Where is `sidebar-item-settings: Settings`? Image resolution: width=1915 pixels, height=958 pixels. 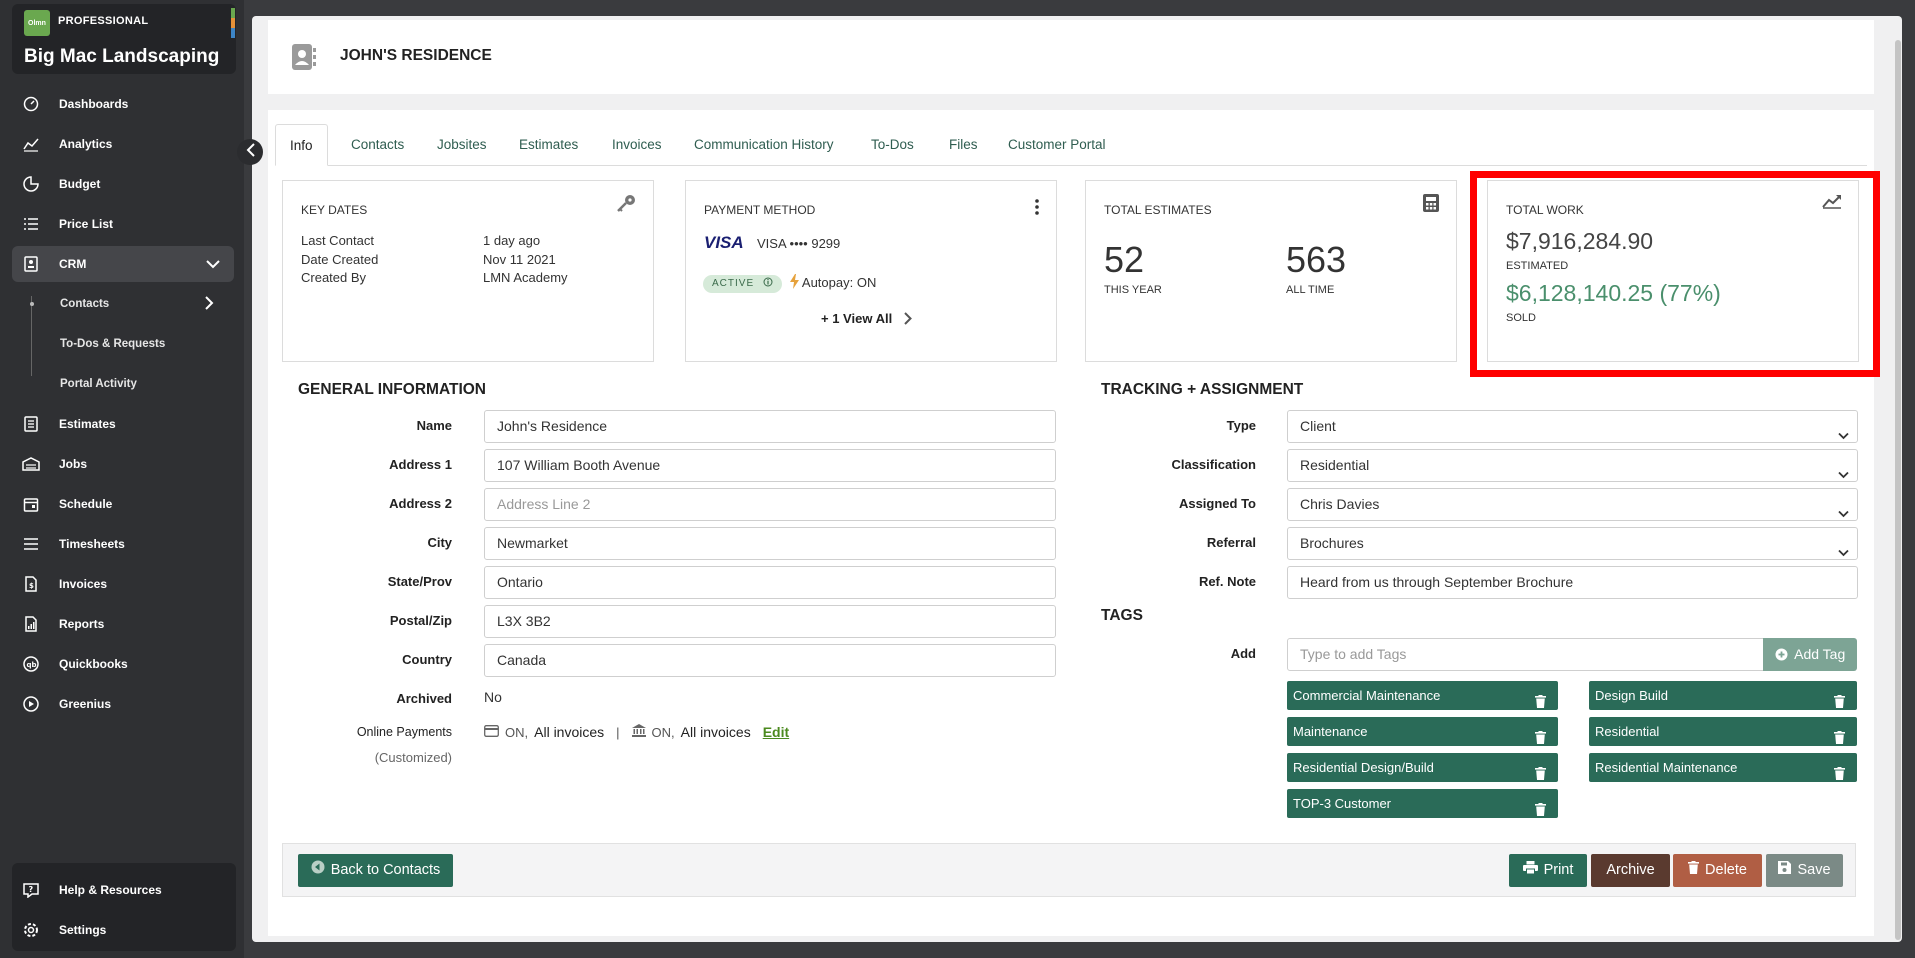
sidebar-item-settings: Settings is located at coordinates (123, 930).